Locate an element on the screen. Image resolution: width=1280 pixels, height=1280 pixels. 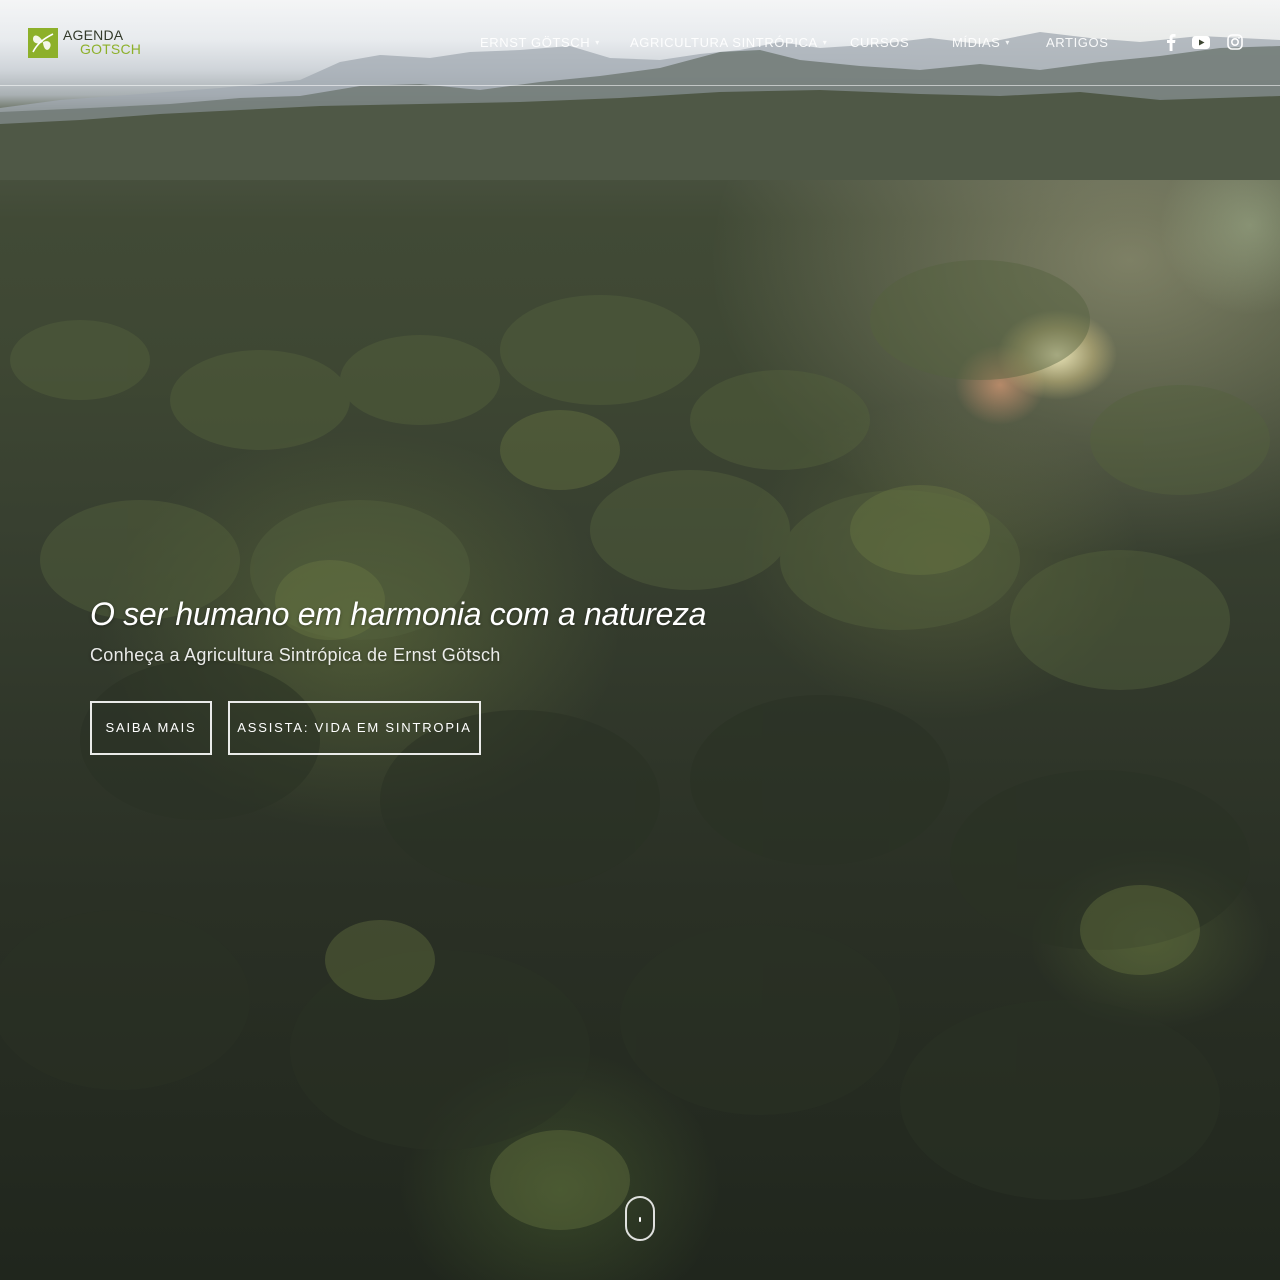
nav-label: ERNST GÖTSCH is located at coordinates (535, 42).